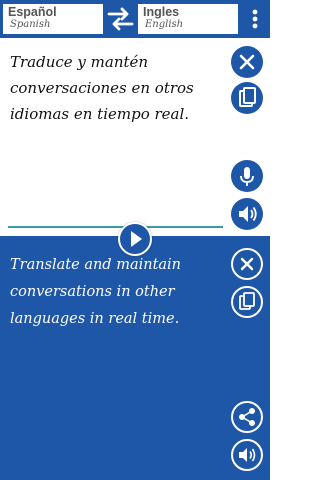  What do you see at coordinates (32, 12) in the screenshot?
I see `source-language-name: Español` at bounding box center [32, 12].